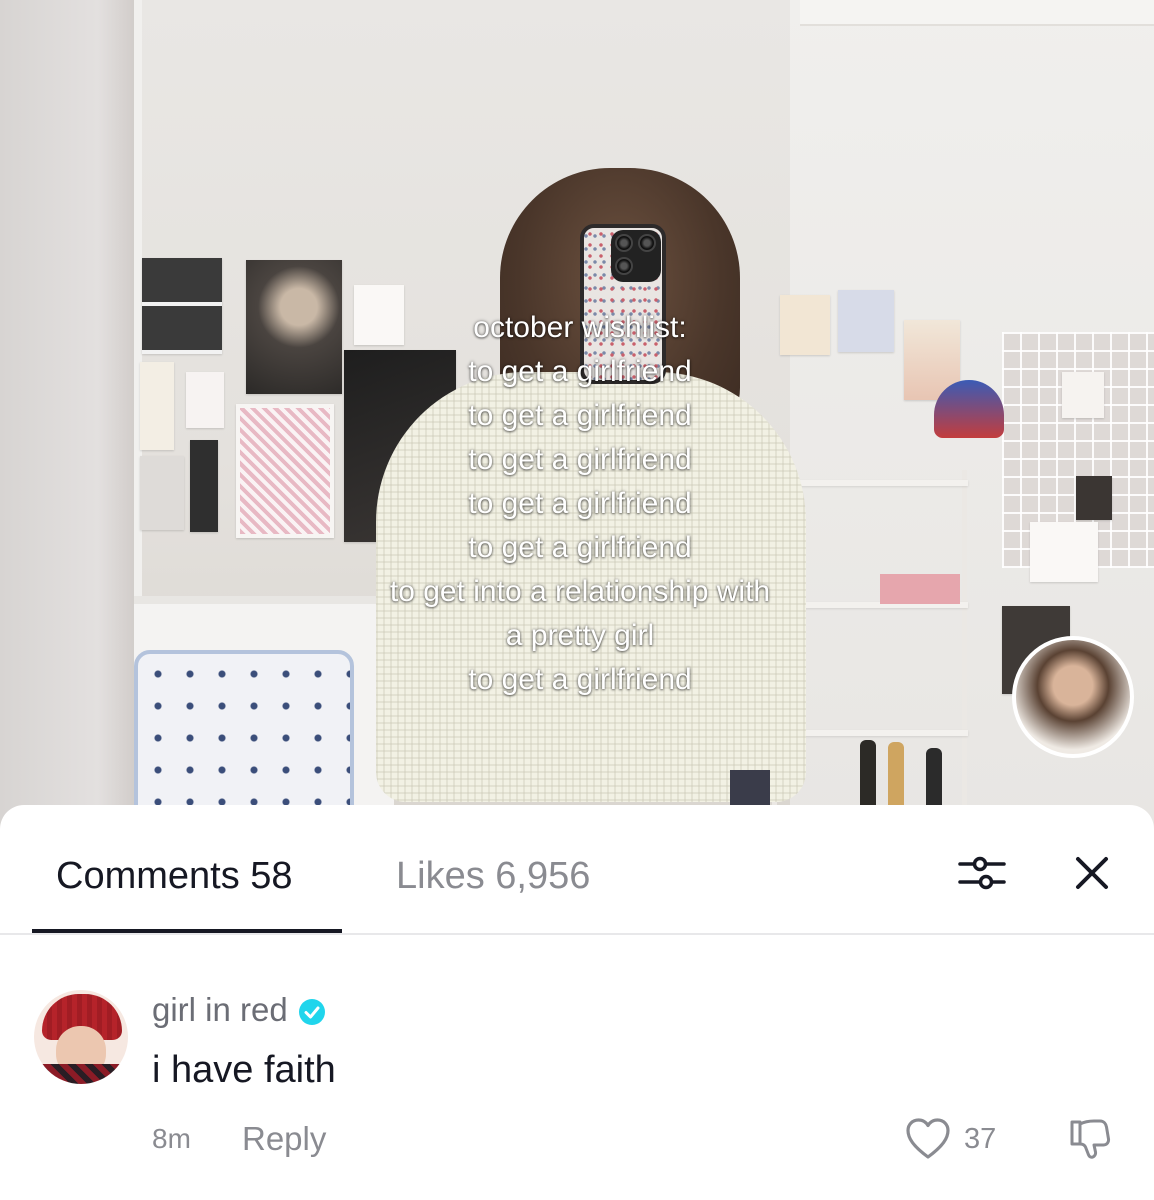 Image resolution: width=1154 pixels, height=1200 pixels. I want to click on avatar-shirt, so click(82, 1074).